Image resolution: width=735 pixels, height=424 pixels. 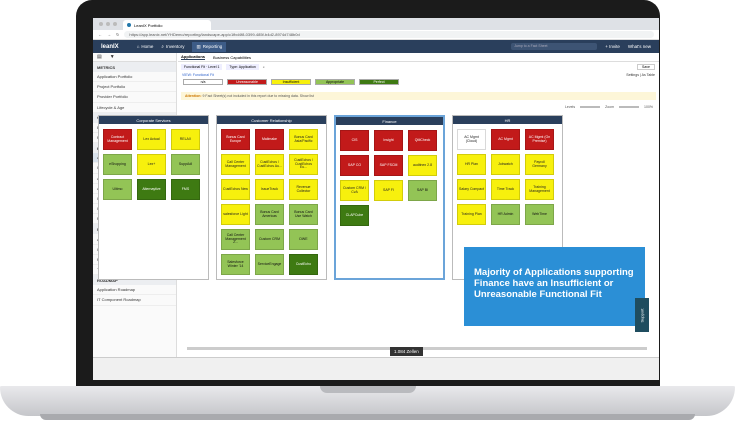 What do you see at coordinates (193, 57) in the screenshot?
I see `tab-applications: Applications` at bounding box center [193, 57].